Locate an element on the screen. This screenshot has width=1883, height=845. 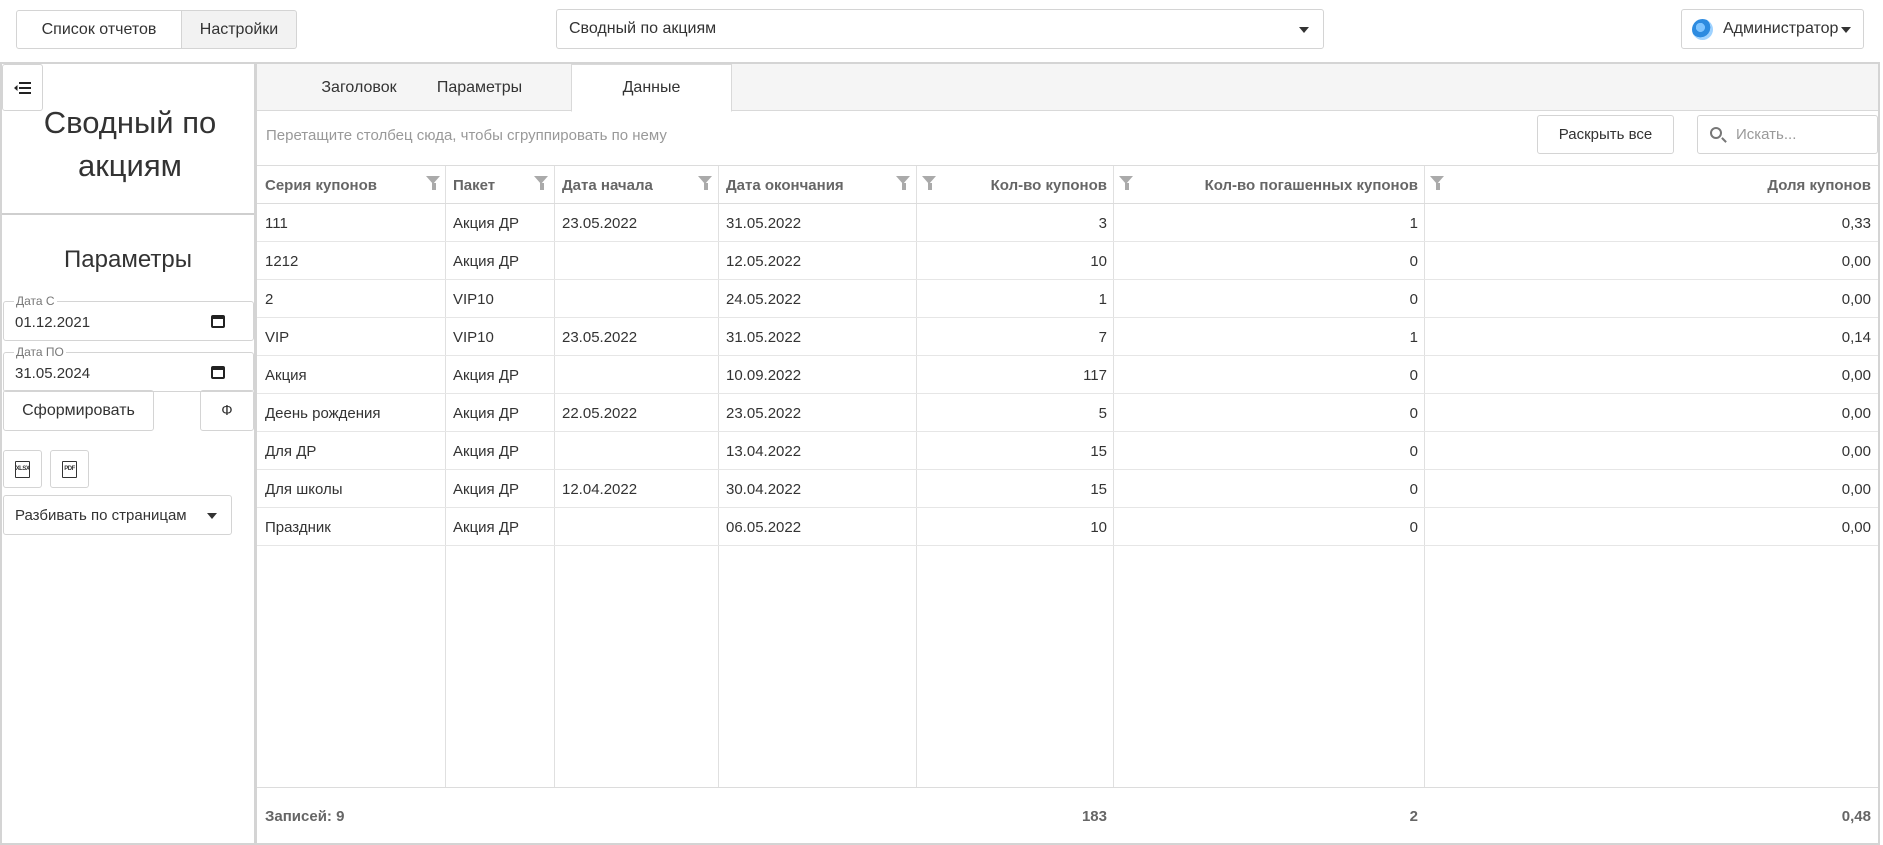
date-from-field: Дата С 01.12.2021 is located at coordinates (128, 317).